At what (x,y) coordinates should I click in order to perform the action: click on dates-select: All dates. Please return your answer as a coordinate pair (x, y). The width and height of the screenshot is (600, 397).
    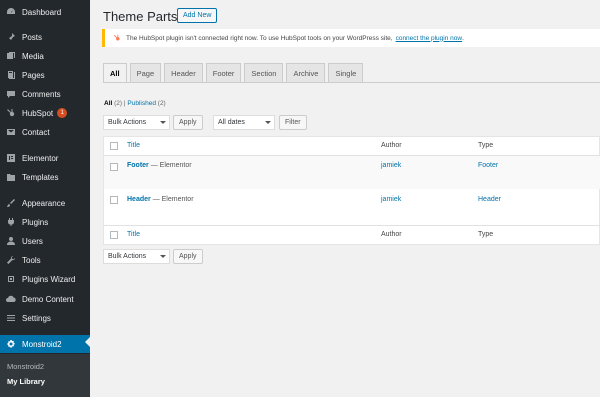
    Looking at the image, I should click on (244, 122).